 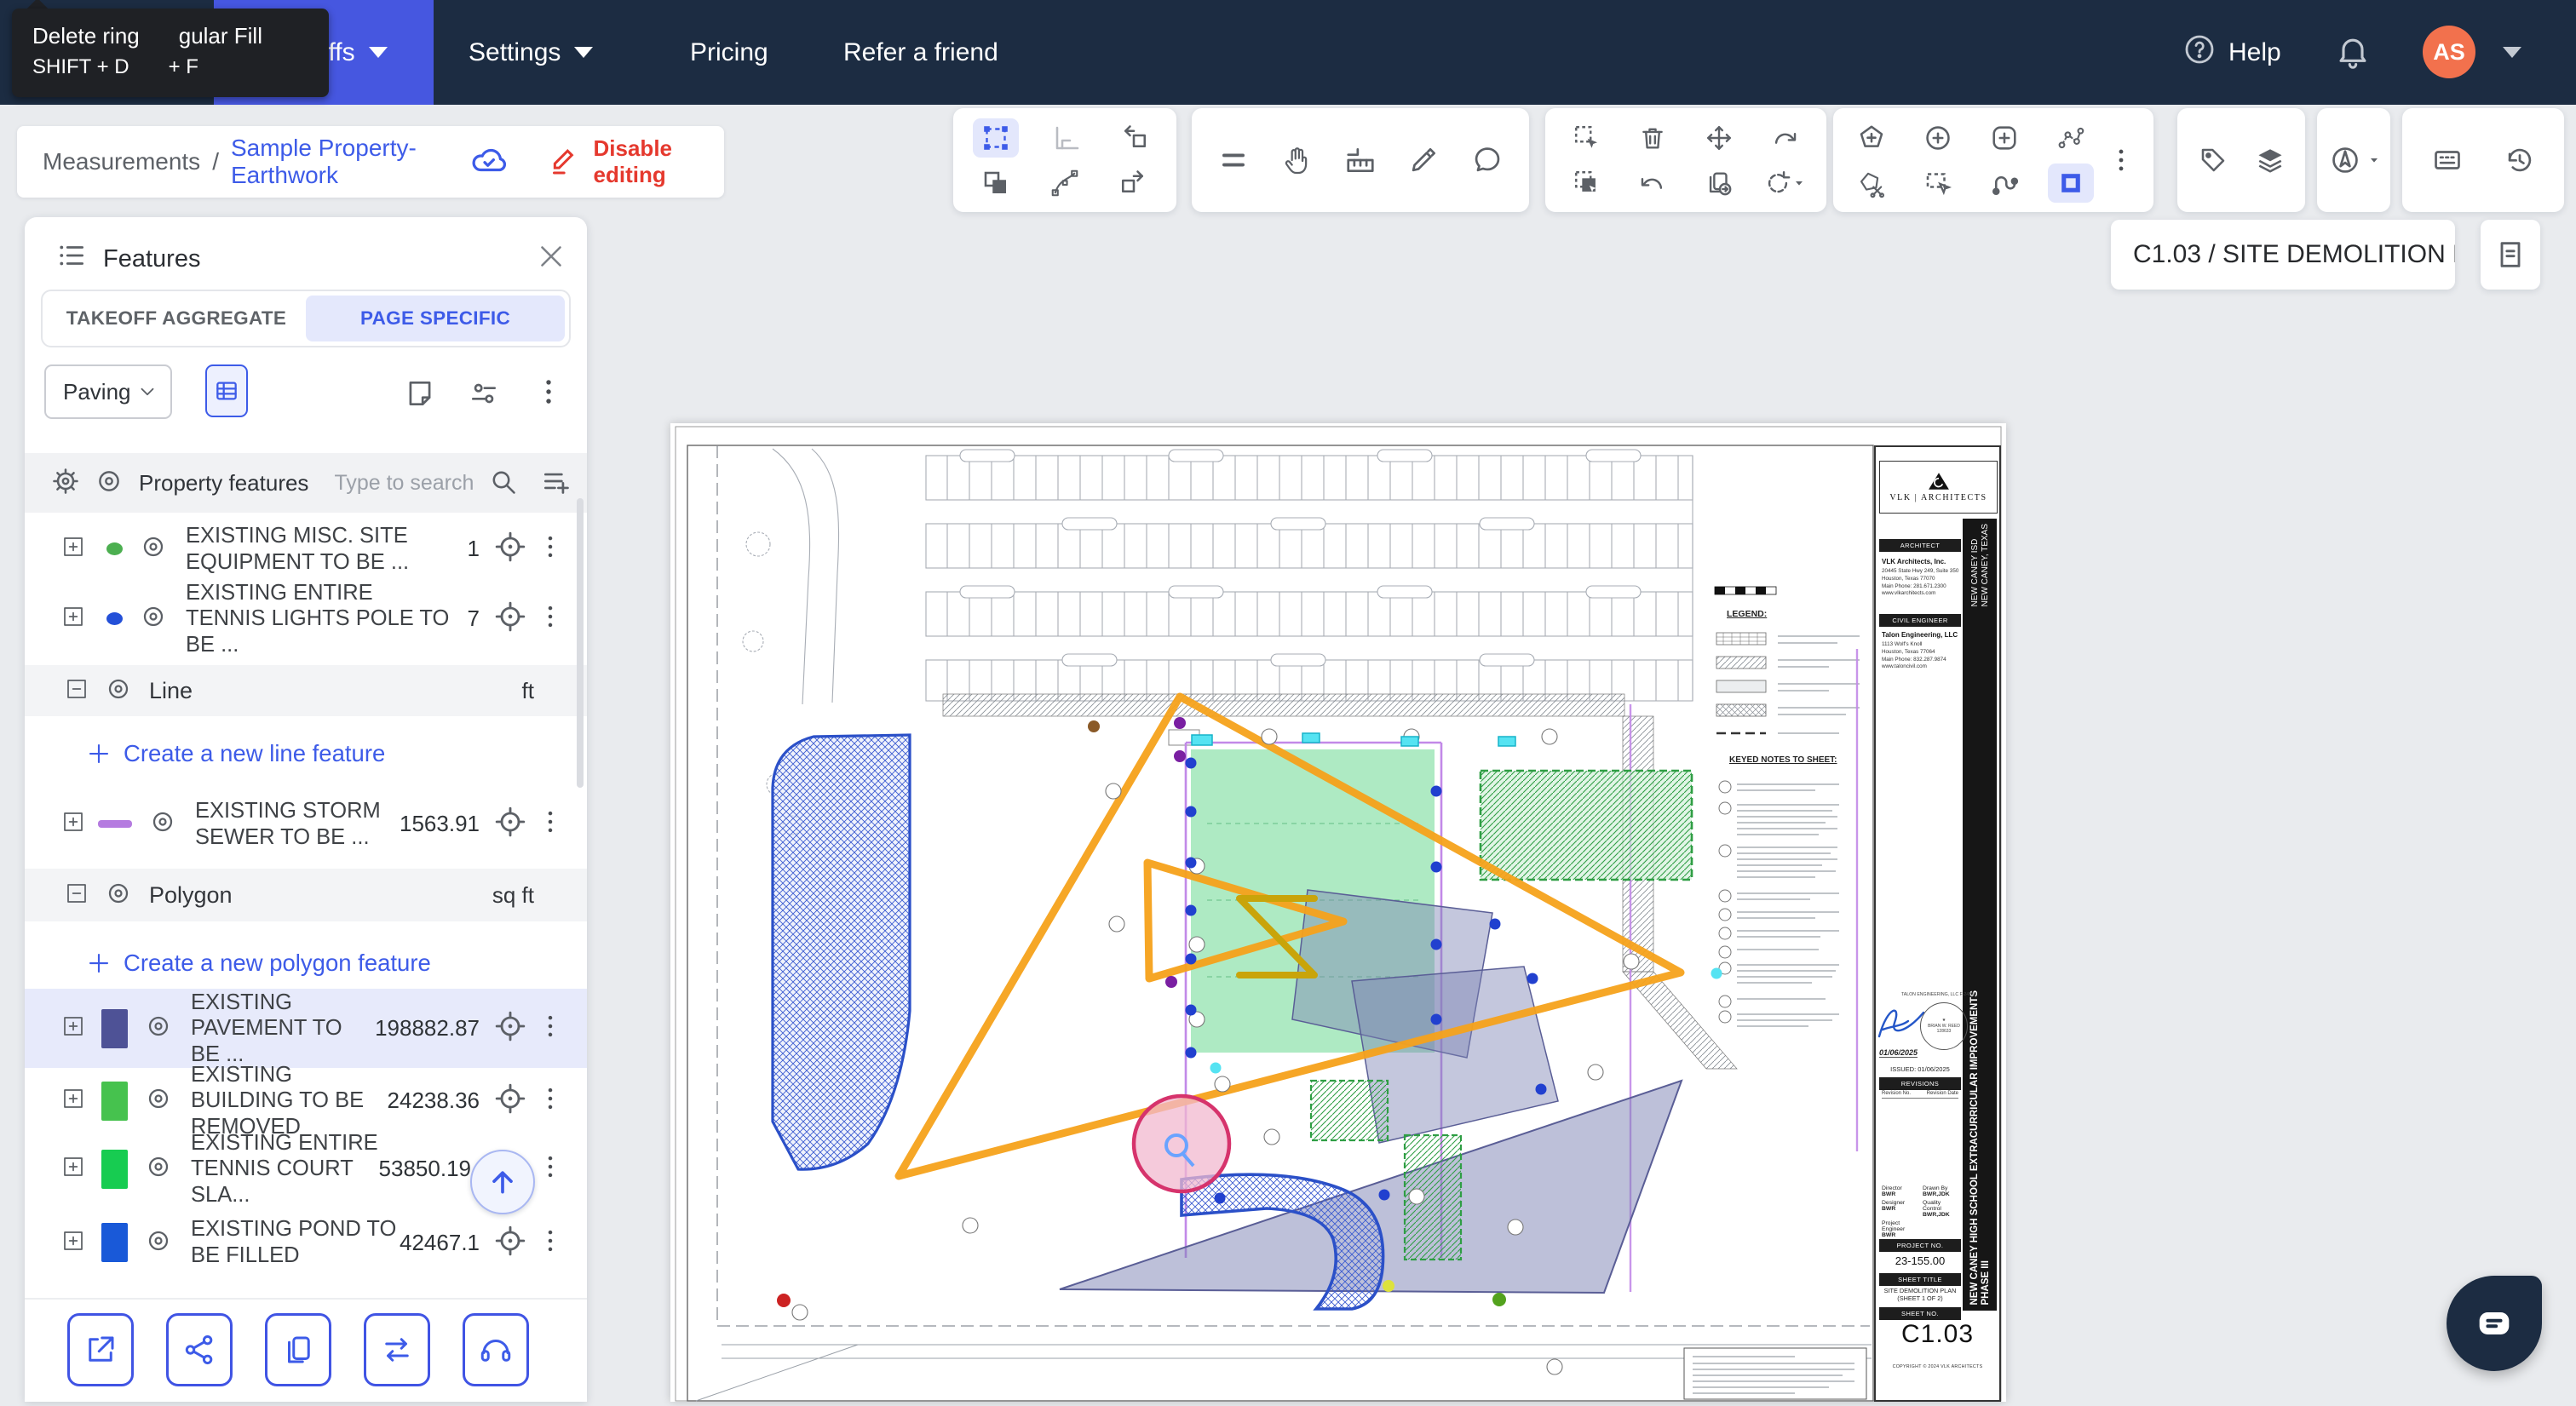 What do you see at coordinates (1134, 183) in the screenshot?
I see `rotate-cw-button` at bounding box center [1134, 183].